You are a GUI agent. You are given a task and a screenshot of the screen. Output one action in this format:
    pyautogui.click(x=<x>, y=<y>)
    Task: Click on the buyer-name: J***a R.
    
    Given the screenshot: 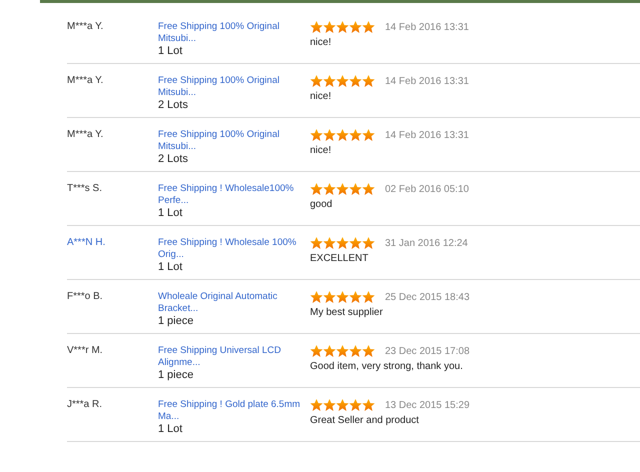 What is the action you would take?
    pyautogui.click(x=84, y=404)
    